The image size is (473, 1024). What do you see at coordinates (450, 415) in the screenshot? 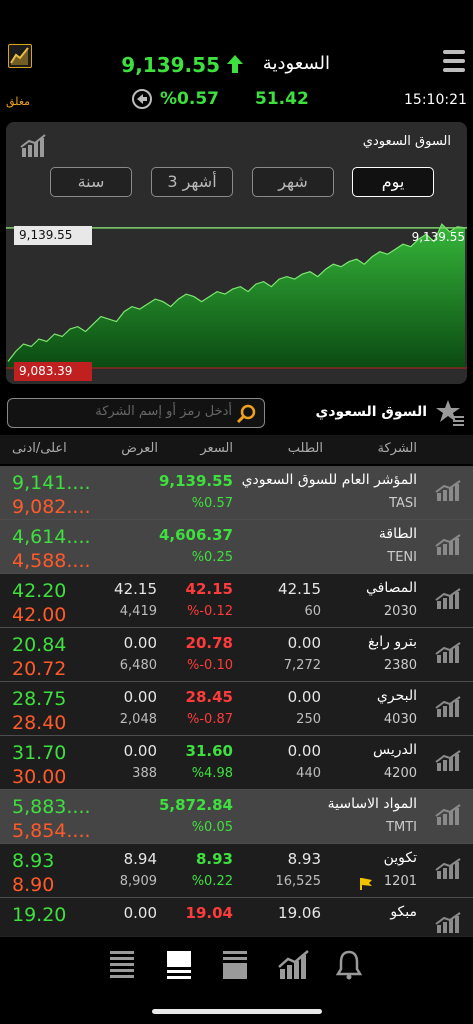
I see `favorites-star-icon` at bounding box center [450, 415].